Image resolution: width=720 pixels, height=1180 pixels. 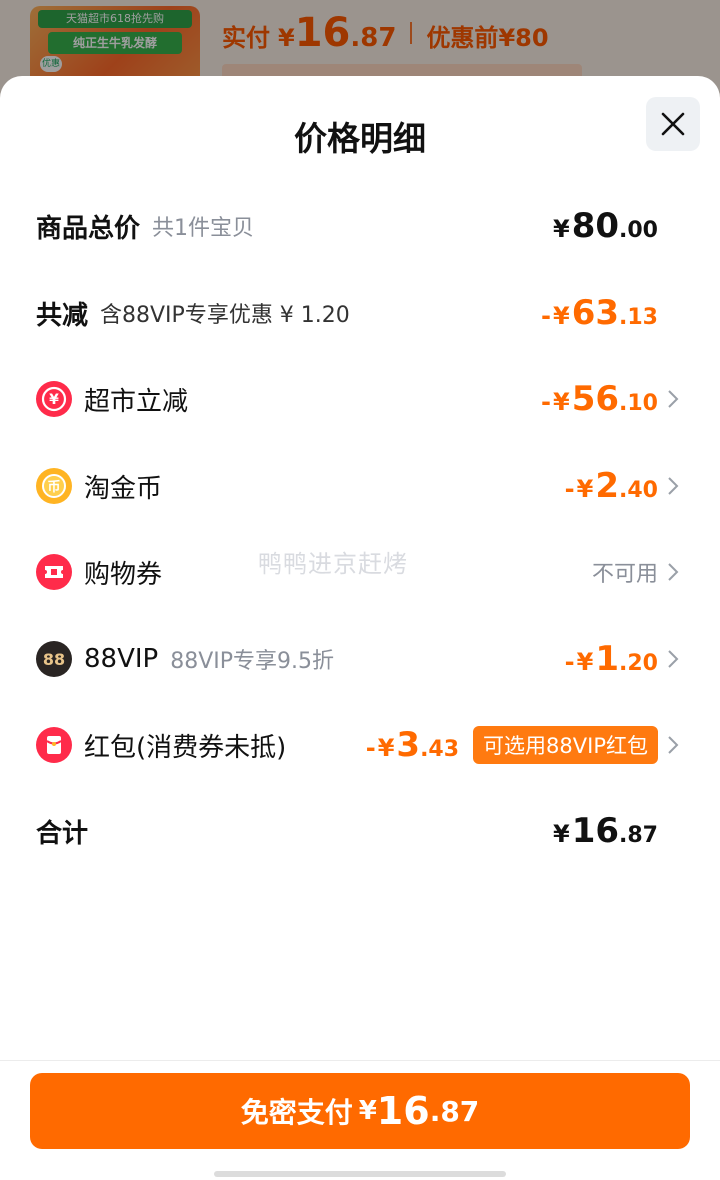 I want to click on close-icon, so click(x=673, y=124).